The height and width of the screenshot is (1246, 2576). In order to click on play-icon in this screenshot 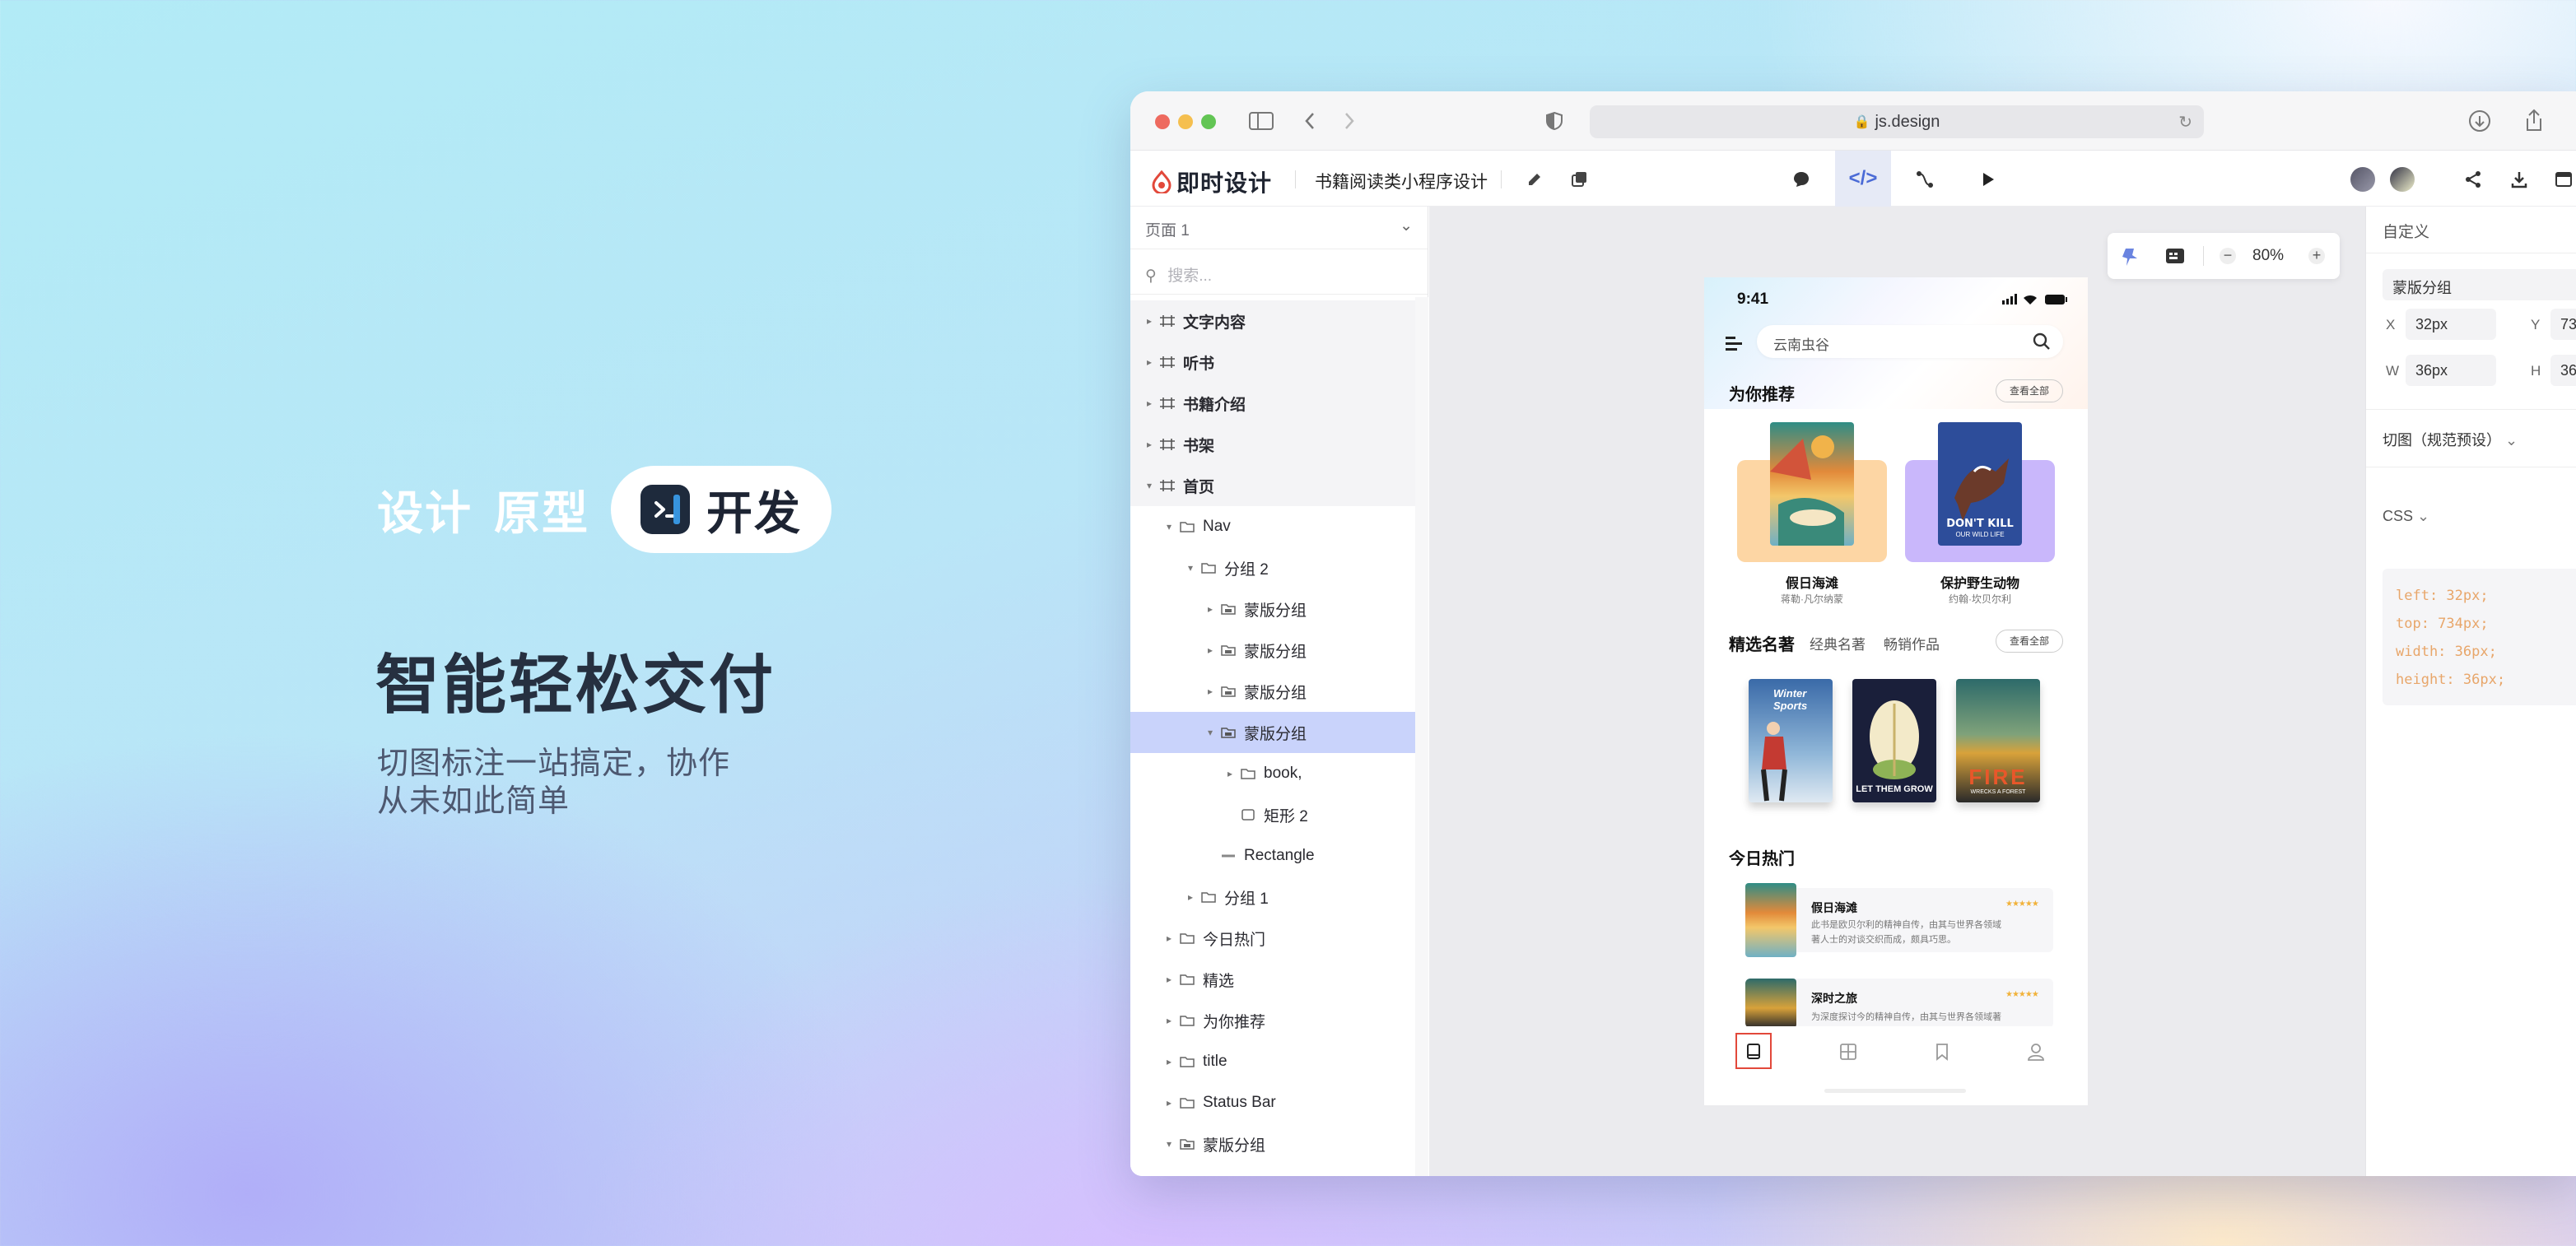, I will do `click(1987, 179)`.